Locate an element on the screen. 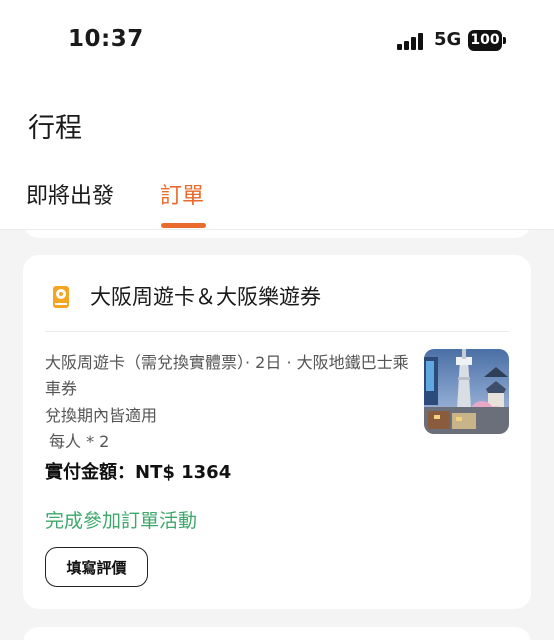 This screenshot has width=554, height=640. complete-order-activity-link: 完成參加訂單活動 is located at coordinates (121, 519).